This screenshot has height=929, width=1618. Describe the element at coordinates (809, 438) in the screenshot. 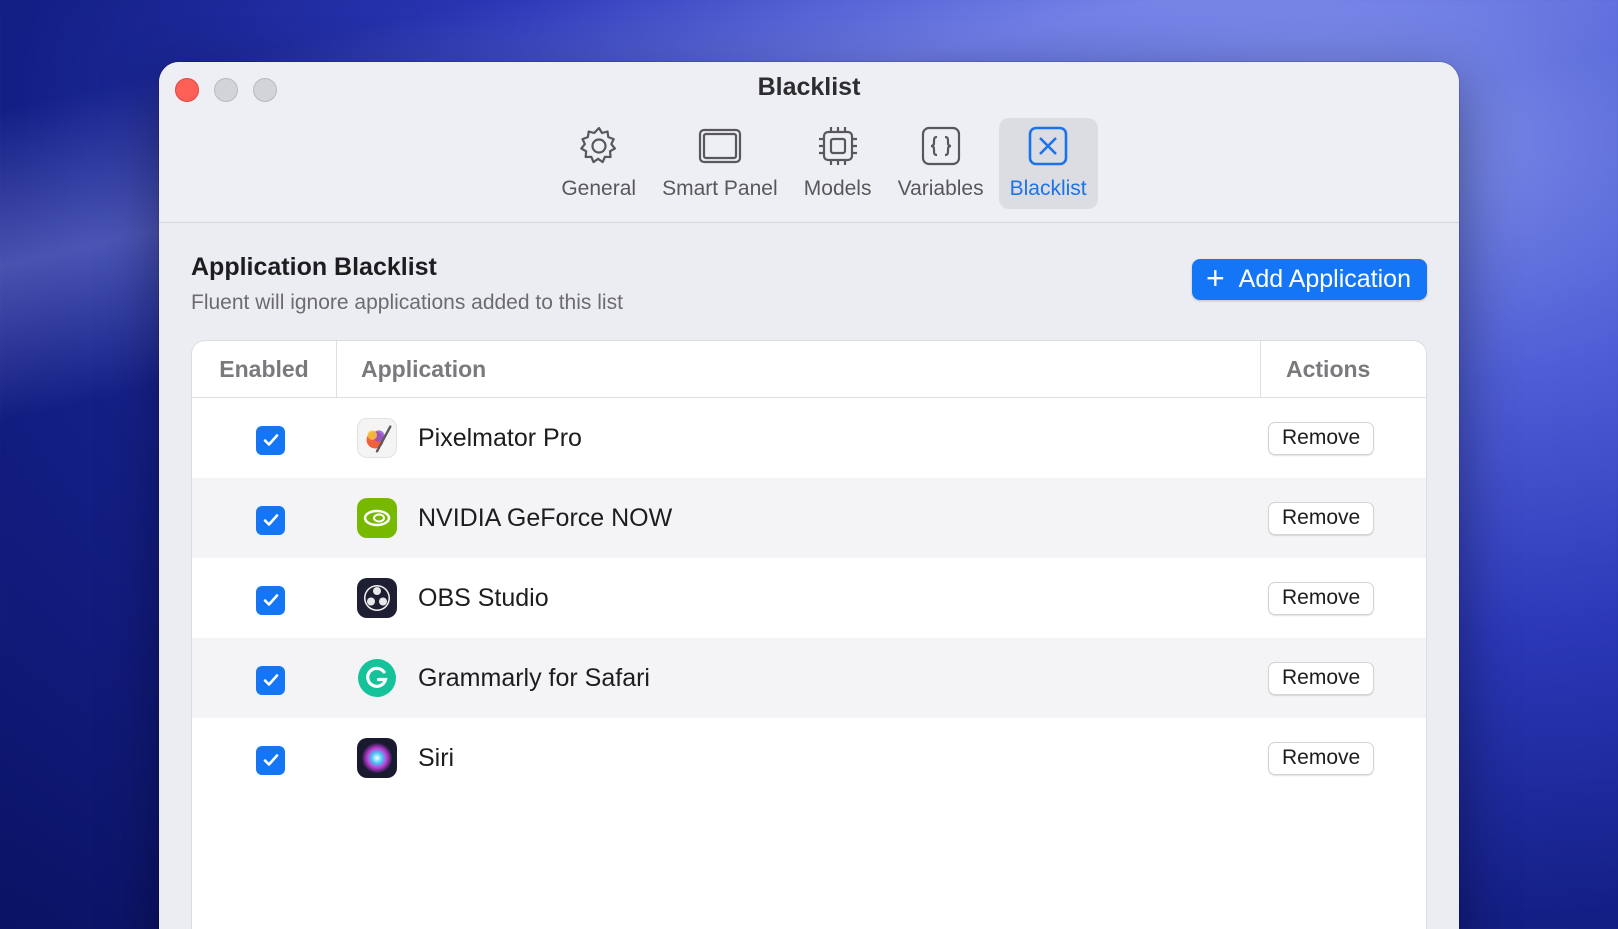

I see `table-row: Pixelmator Pro Remove` at that location.